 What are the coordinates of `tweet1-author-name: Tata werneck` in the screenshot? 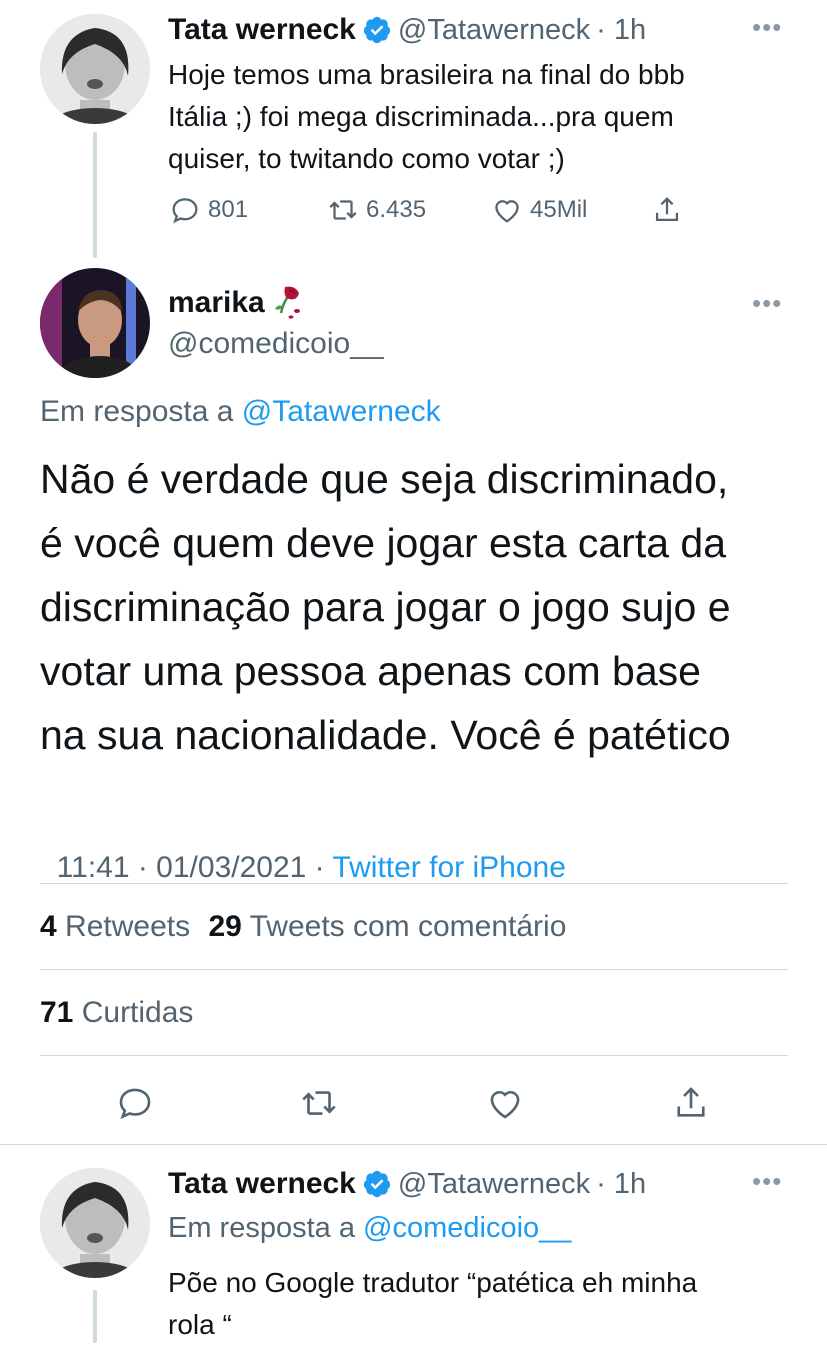 It's located at (262, 30).